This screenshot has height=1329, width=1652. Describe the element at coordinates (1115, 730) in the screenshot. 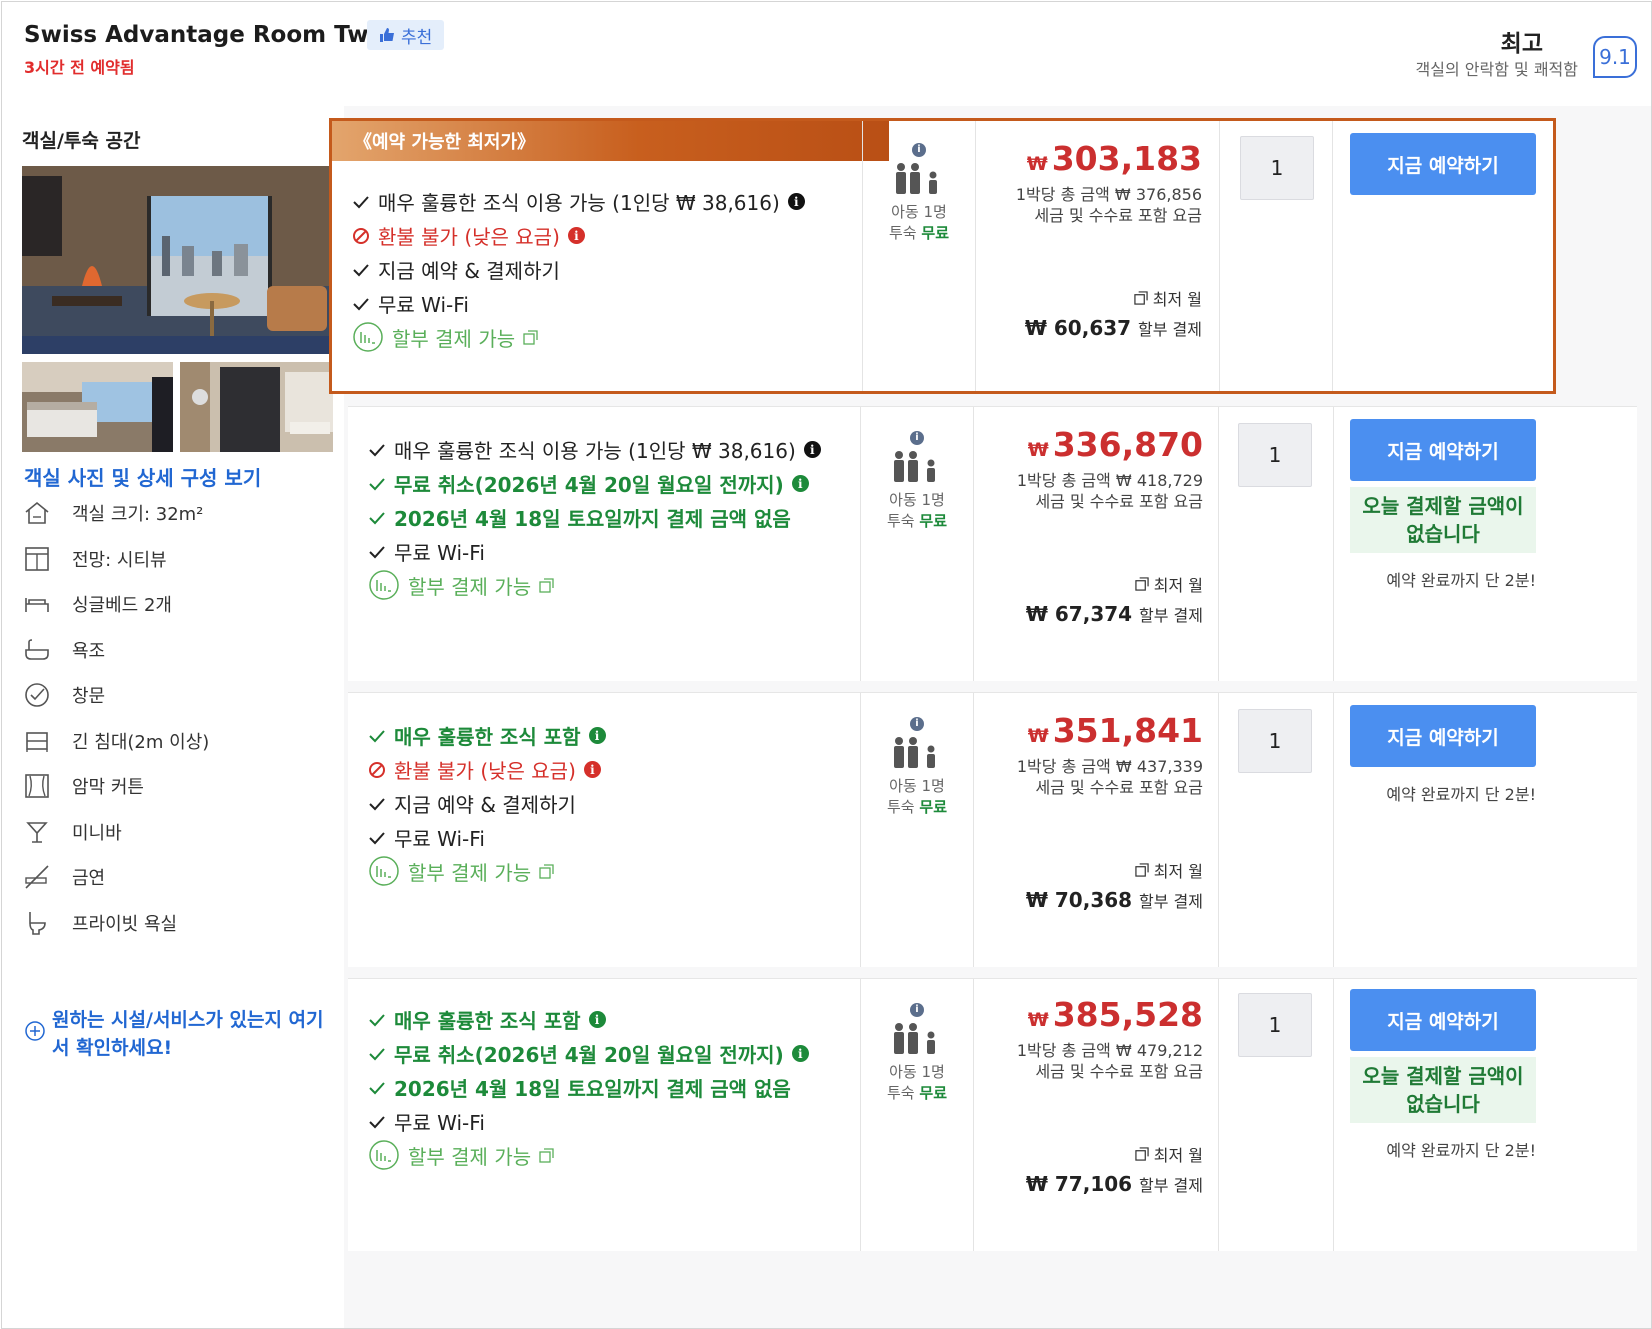

I see `price: ₩351,841` at that location.